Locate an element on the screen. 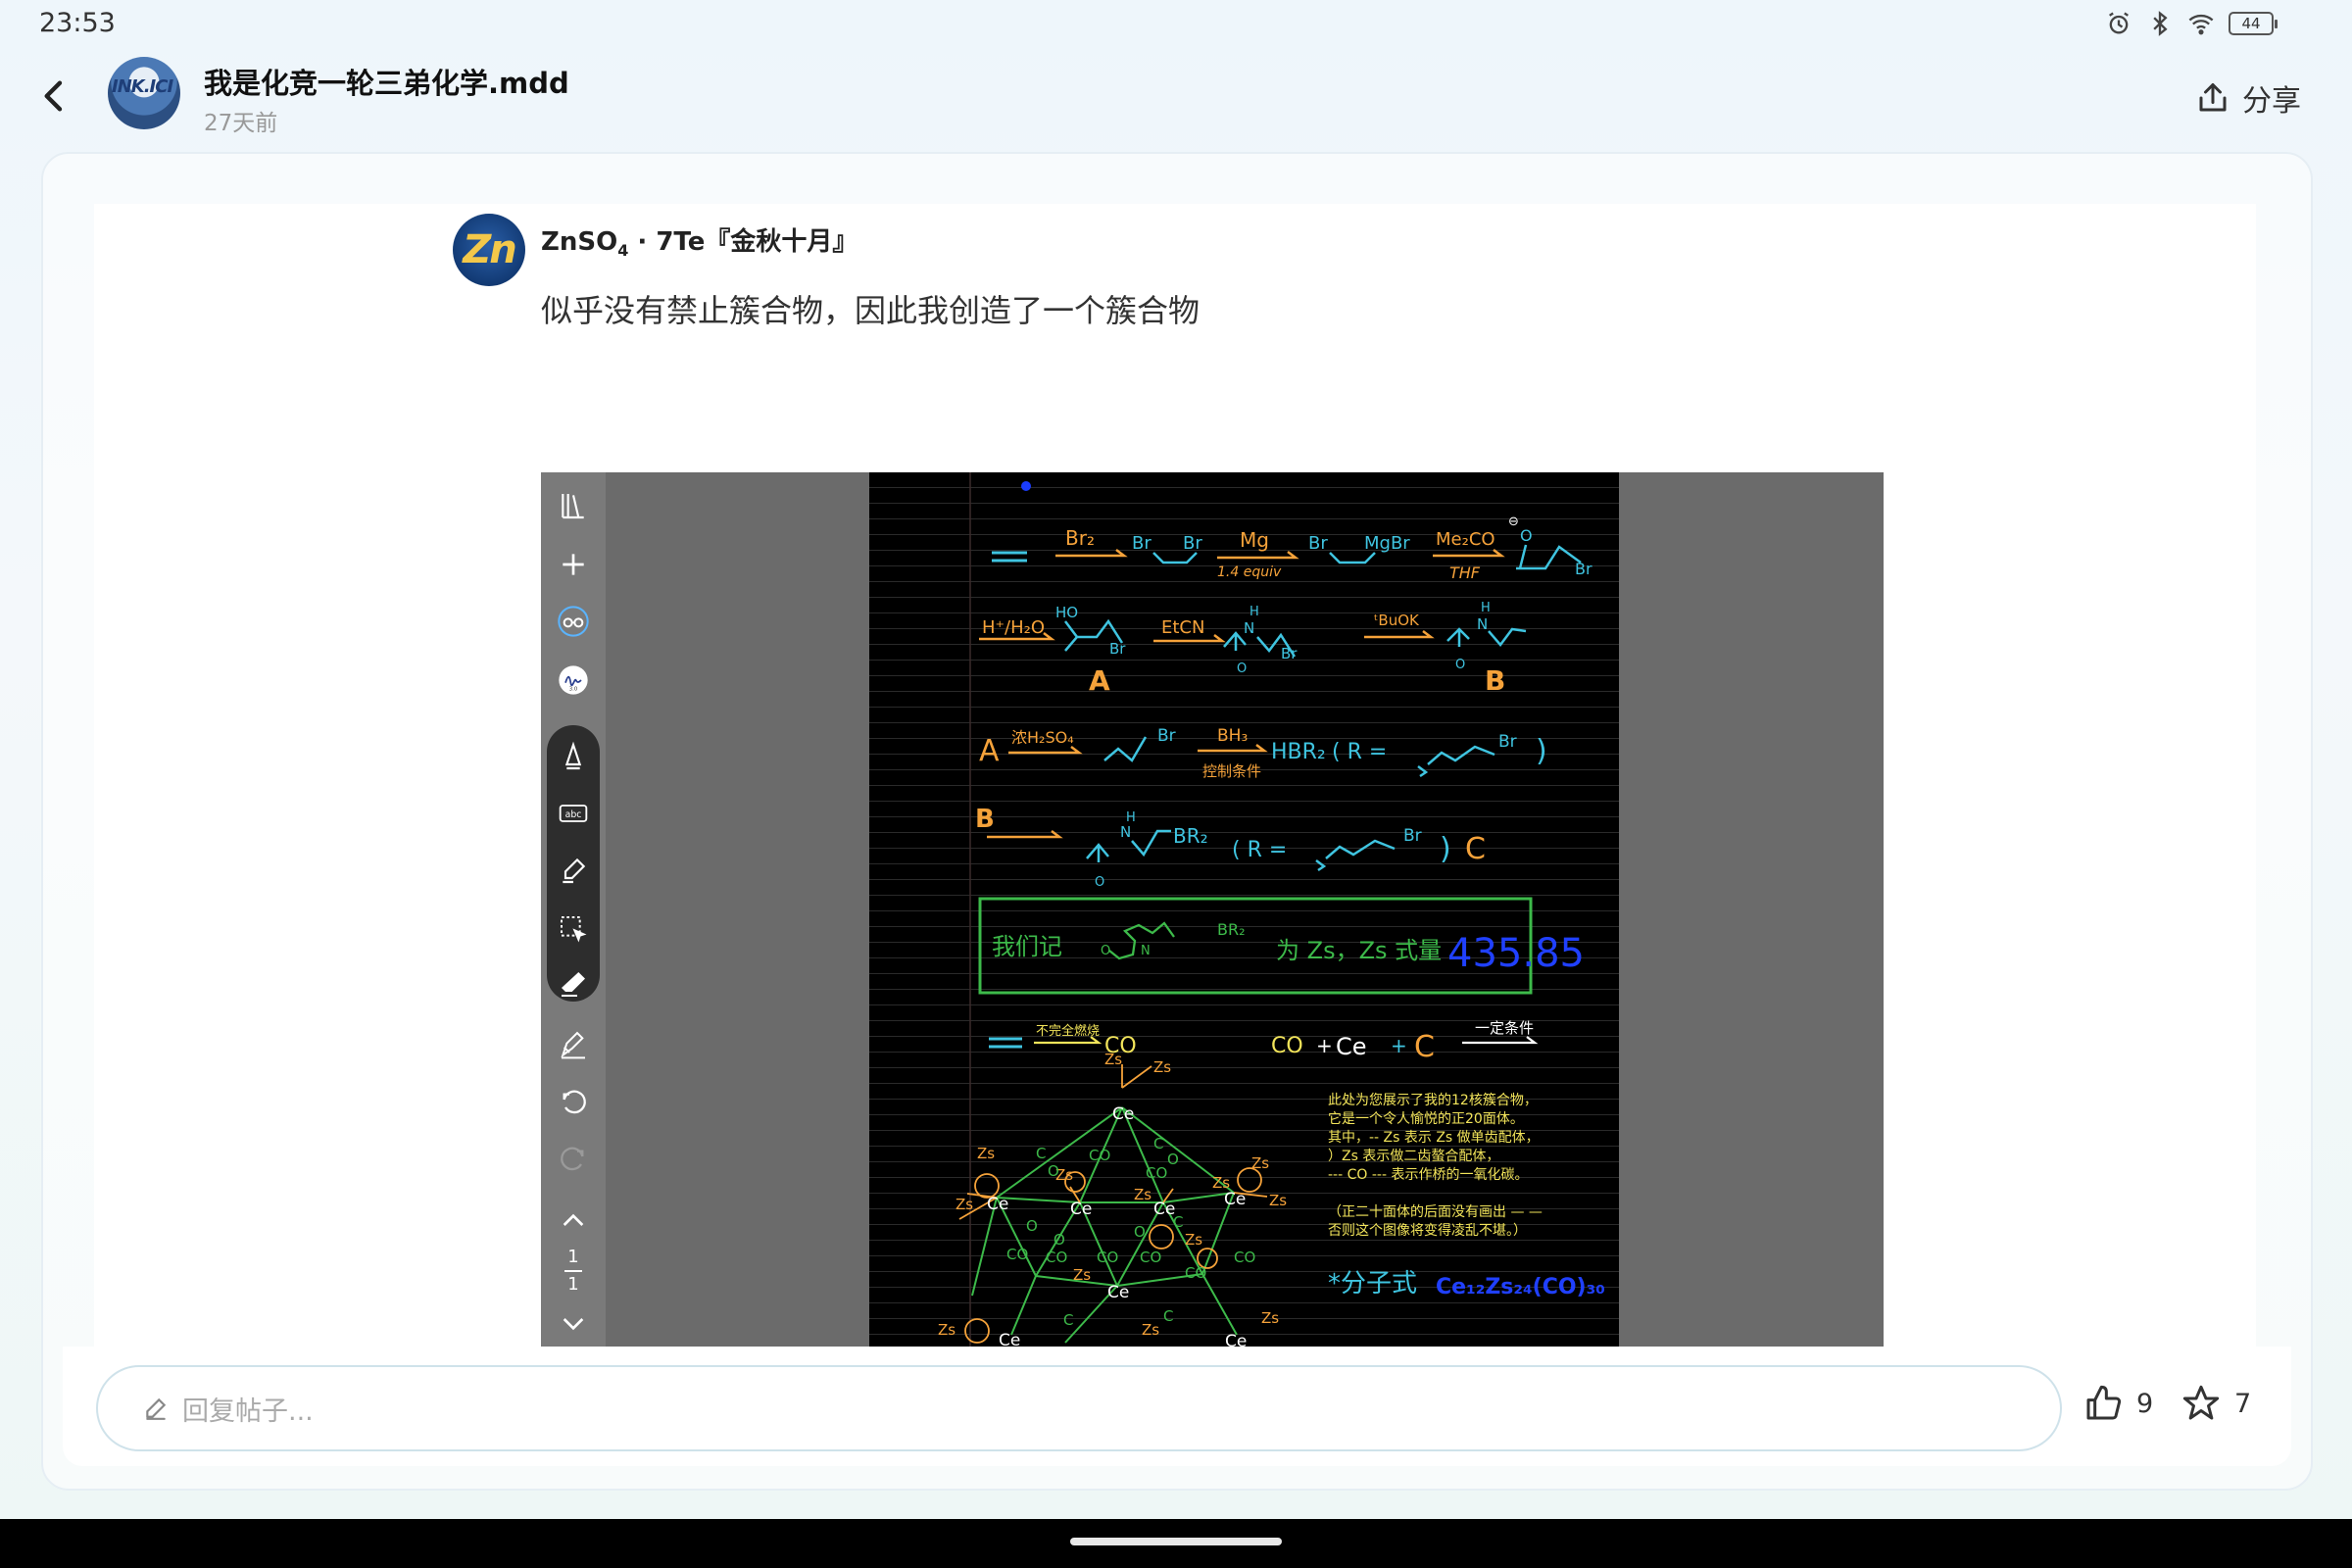  page-divider is located at coordinates (573, 1271).